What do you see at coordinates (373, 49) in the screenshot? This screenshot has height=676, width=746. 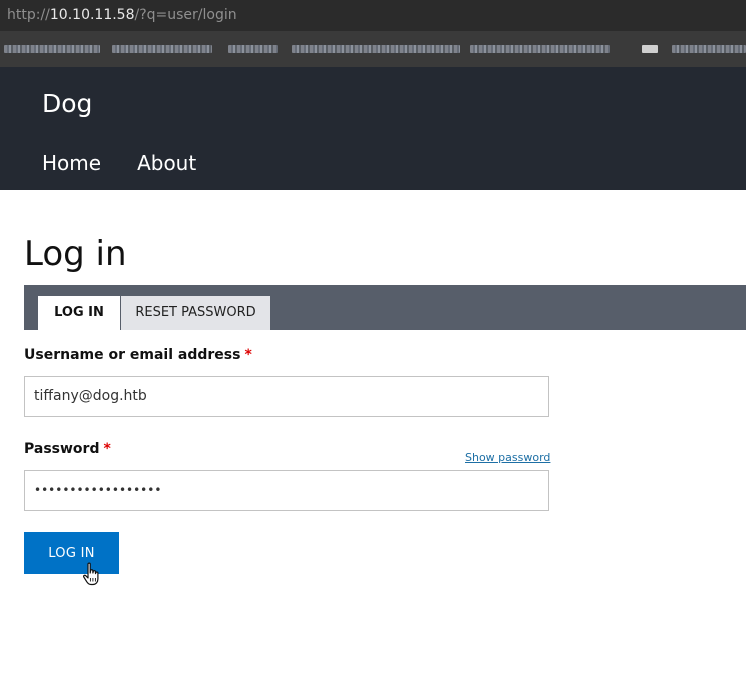 I see `bookmarks-bar` at bounding box center [373, 49].